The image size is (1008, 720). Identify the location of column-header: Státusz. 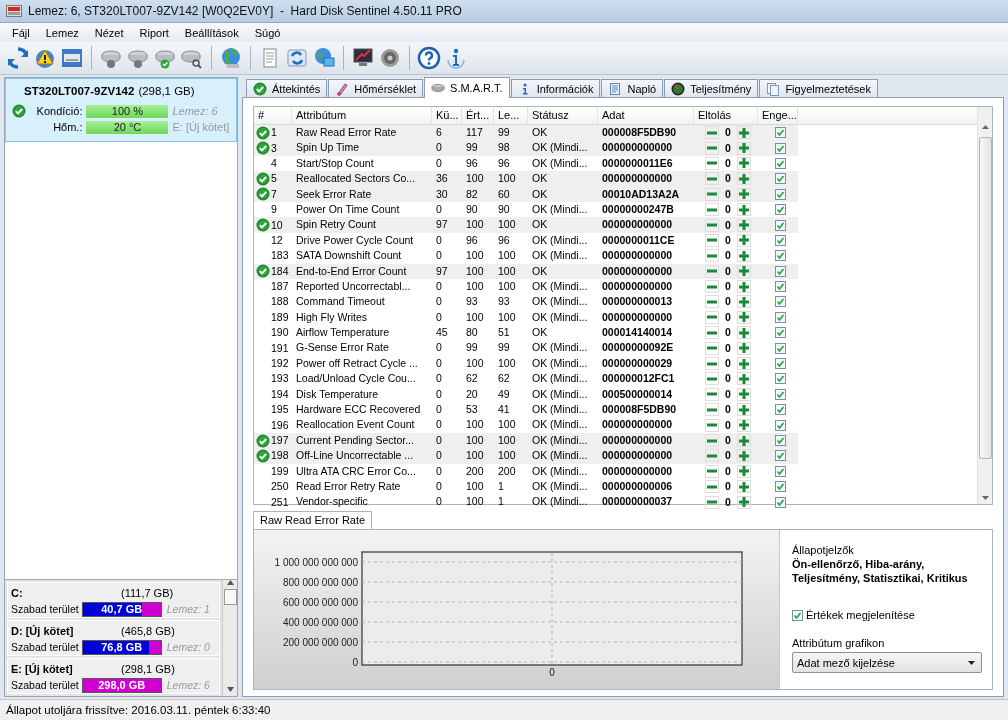
(563, 115).